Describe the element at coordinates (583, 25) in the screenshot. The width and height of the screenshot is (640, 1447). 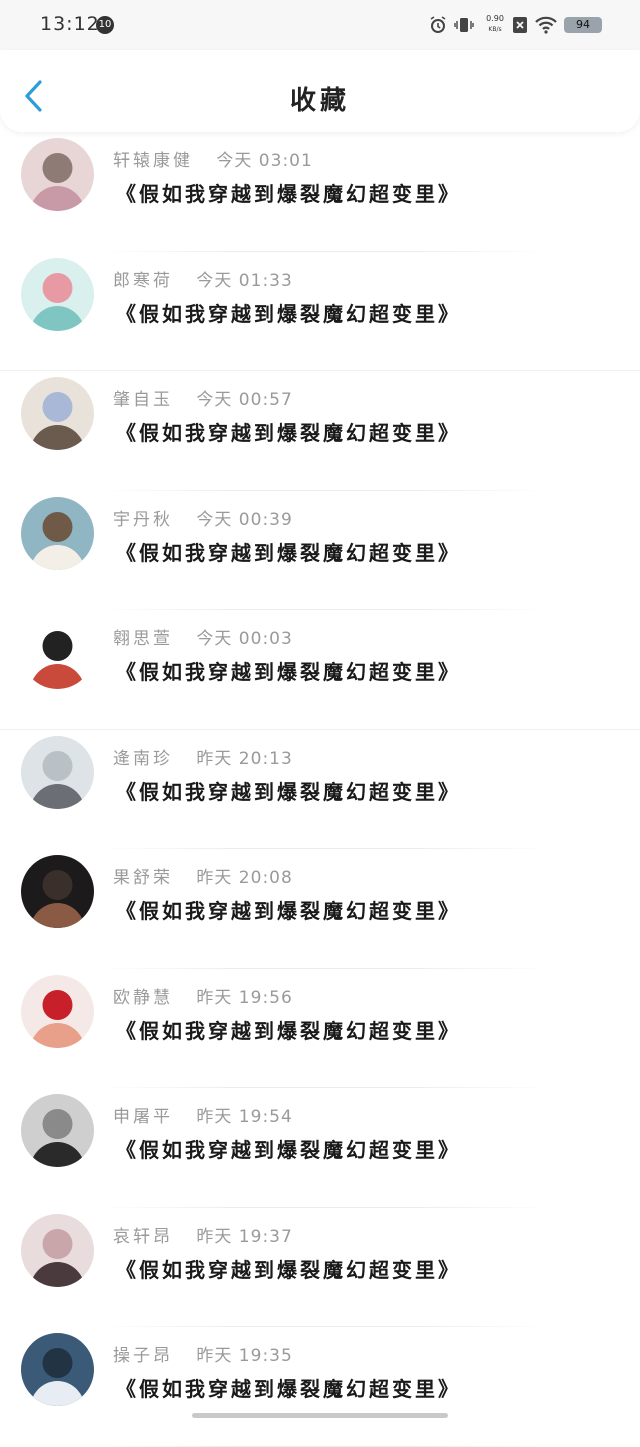
I see `battery-indicator: 94` at that location.